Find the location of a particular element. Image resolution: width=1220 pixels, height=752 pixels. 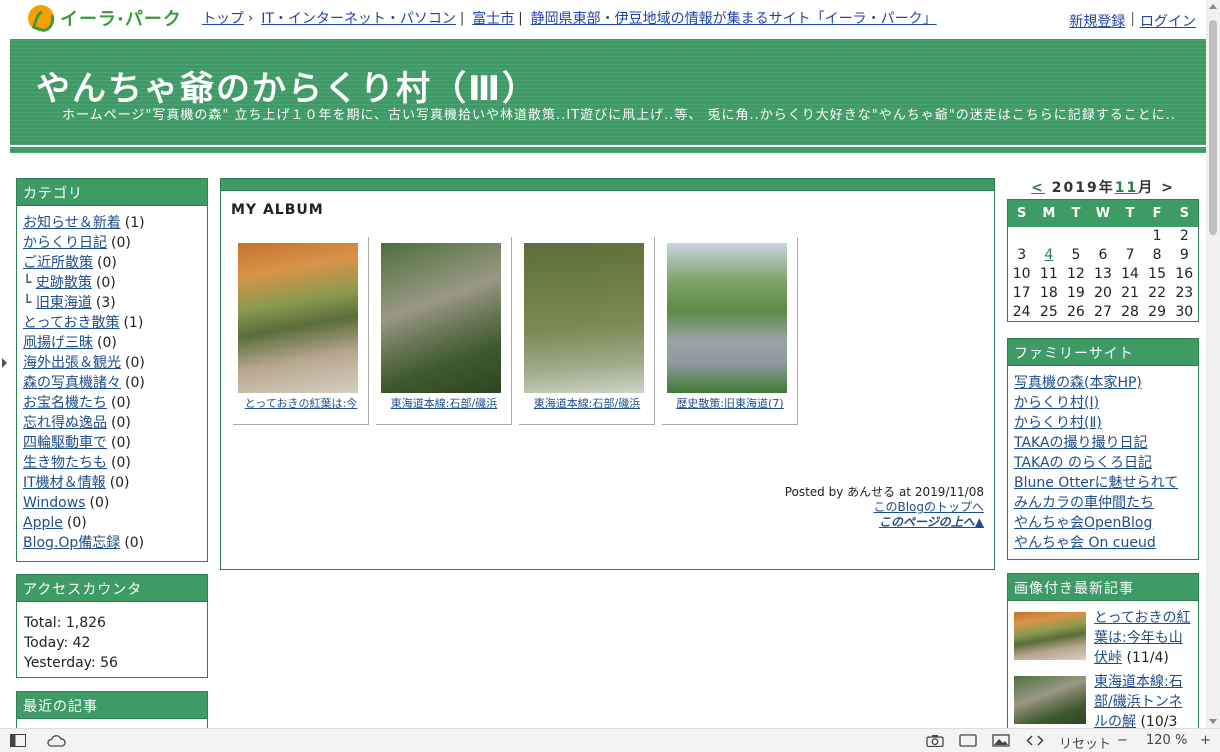

family-link: 写真機の森(本家HP) is located at coordinates (1078, 383).